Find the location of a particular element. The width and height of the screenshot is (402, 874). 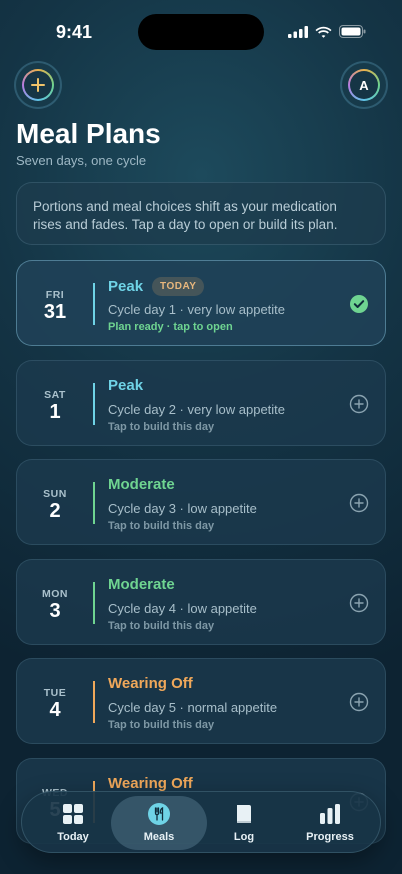

today-badge: TODAY is located at coordinates (178, 286).